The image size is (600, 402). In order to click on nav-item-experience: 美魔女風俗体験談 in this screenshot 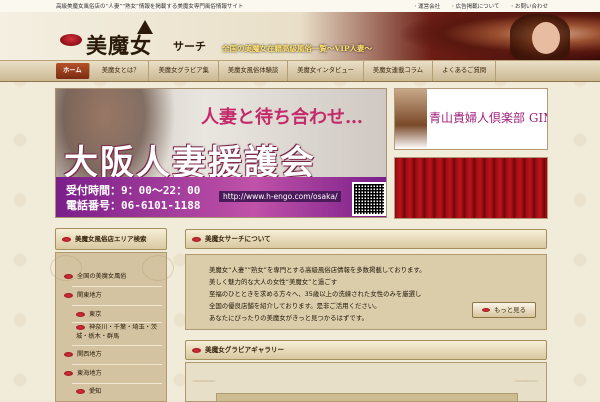, I will do `click(254, 71)`.